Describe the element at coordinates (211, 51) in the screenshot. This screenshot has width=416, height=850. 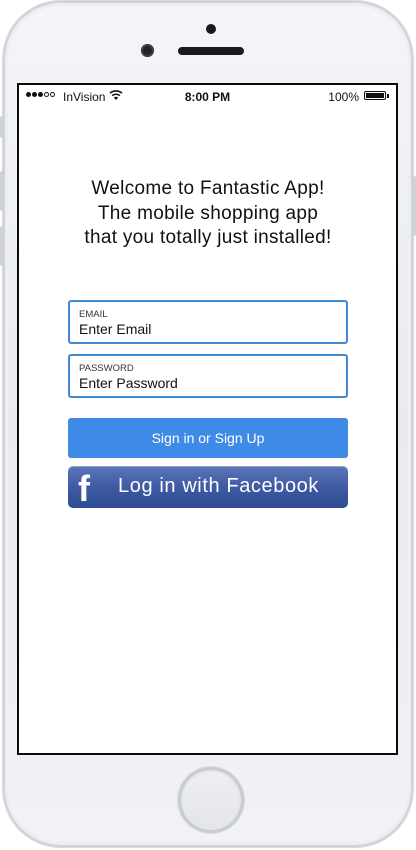
I see `earpiece-speaker` at that location.